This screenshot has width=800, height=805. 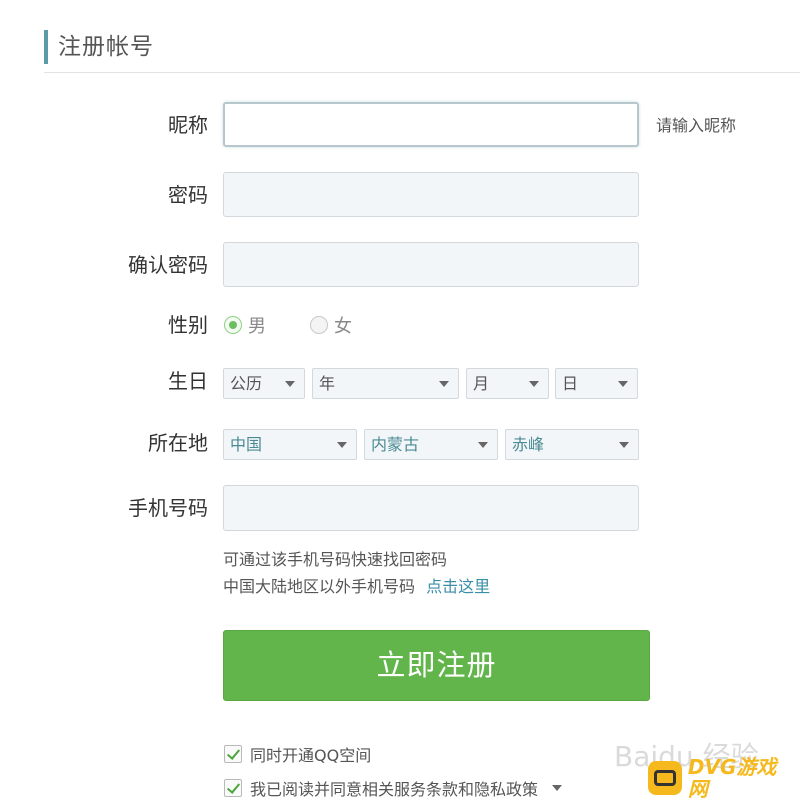 What do you see at coordinates (431, 508) in the screenshot?
I see `phone-input` at bounding box center [431, 508].